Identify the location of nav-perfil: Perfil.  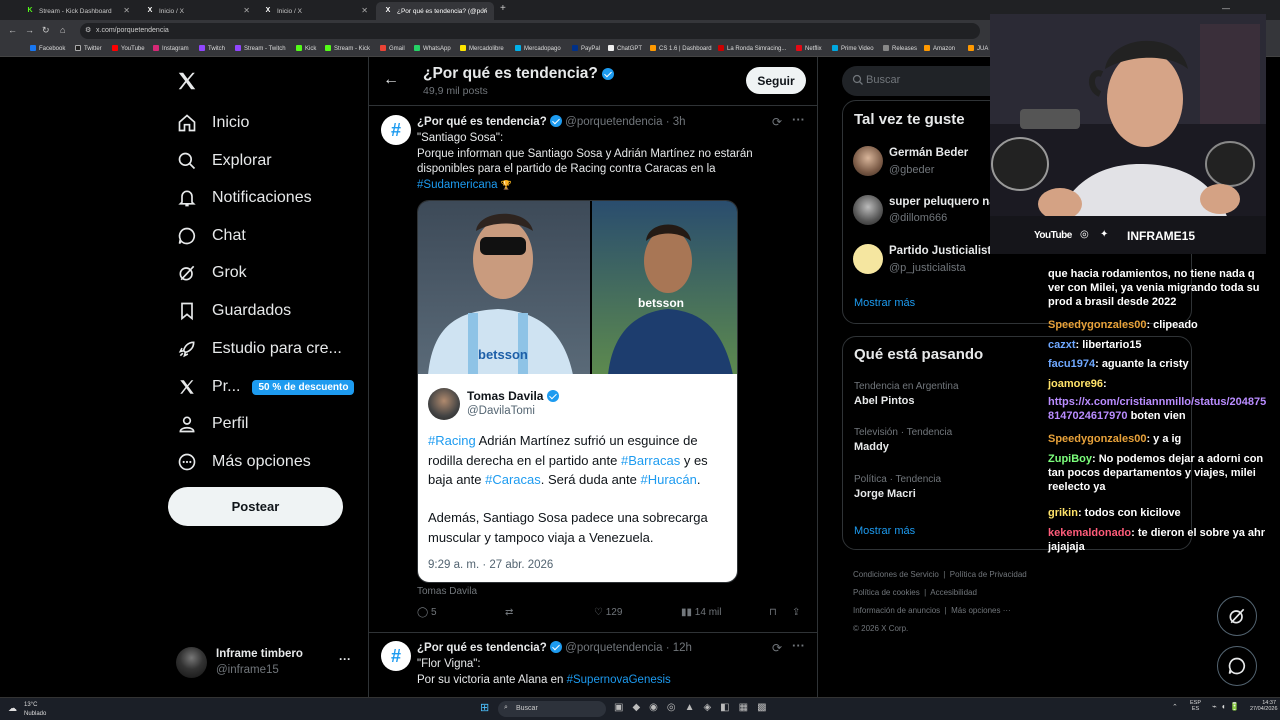
(212, 424).